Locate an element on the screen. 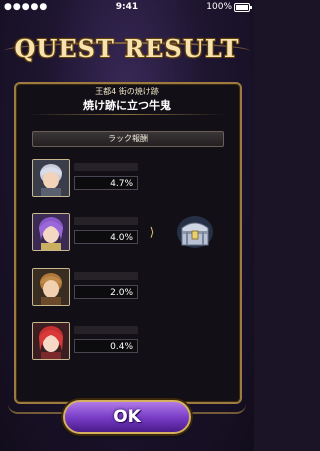 This screenshot has height=451, width=320. party-row-2: 4.0% is located at coordinates (87, 235).